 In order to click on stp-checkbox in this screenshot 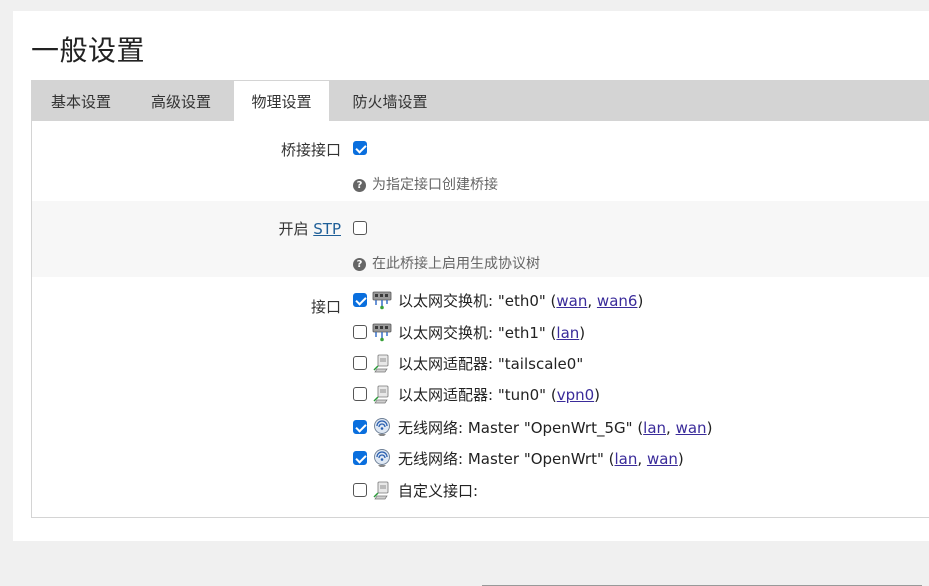, I will do `click(360, 228)`.